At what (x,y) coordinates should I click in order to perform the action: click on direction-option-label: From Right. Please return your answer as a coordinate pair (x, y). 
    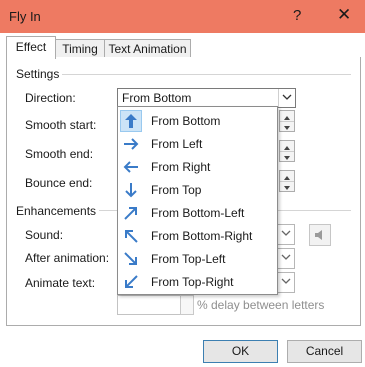
    Looking at the image, I should click on (181, 167).